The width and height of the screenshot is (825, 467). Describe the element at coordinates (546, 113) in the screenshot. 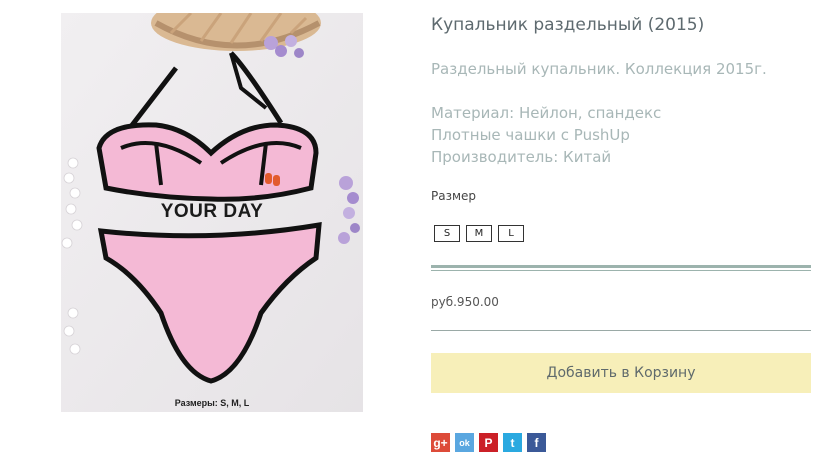

I see `product-description-line: Материал: Нейлон, спандекс` at that location.